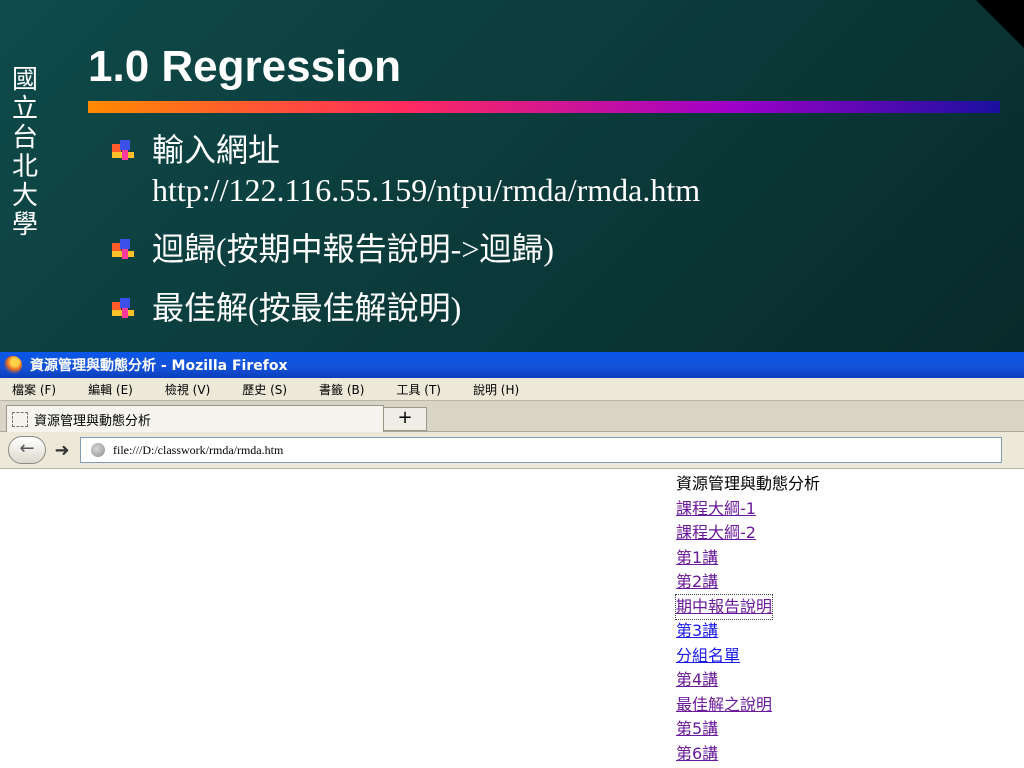  I want to click on tab-rmda: 資源管理與動態分析, so click(195, 418).